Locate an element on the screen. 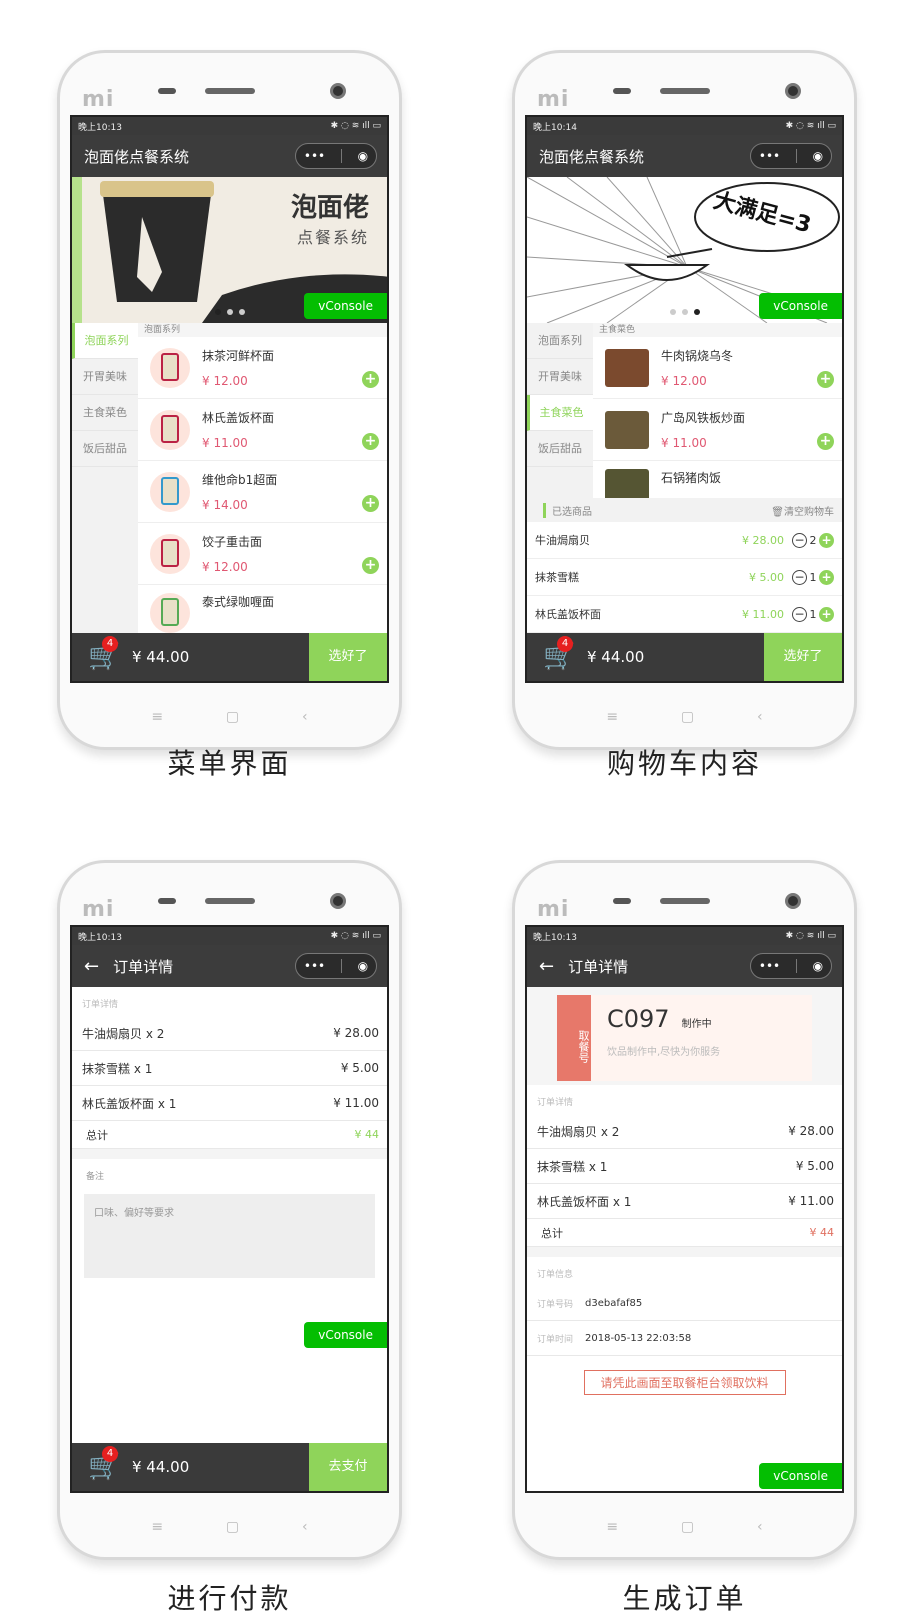 This screenshot has width=910, height=1620. order-number: d3ebafaf85 is located at coordinates (614, 1303).